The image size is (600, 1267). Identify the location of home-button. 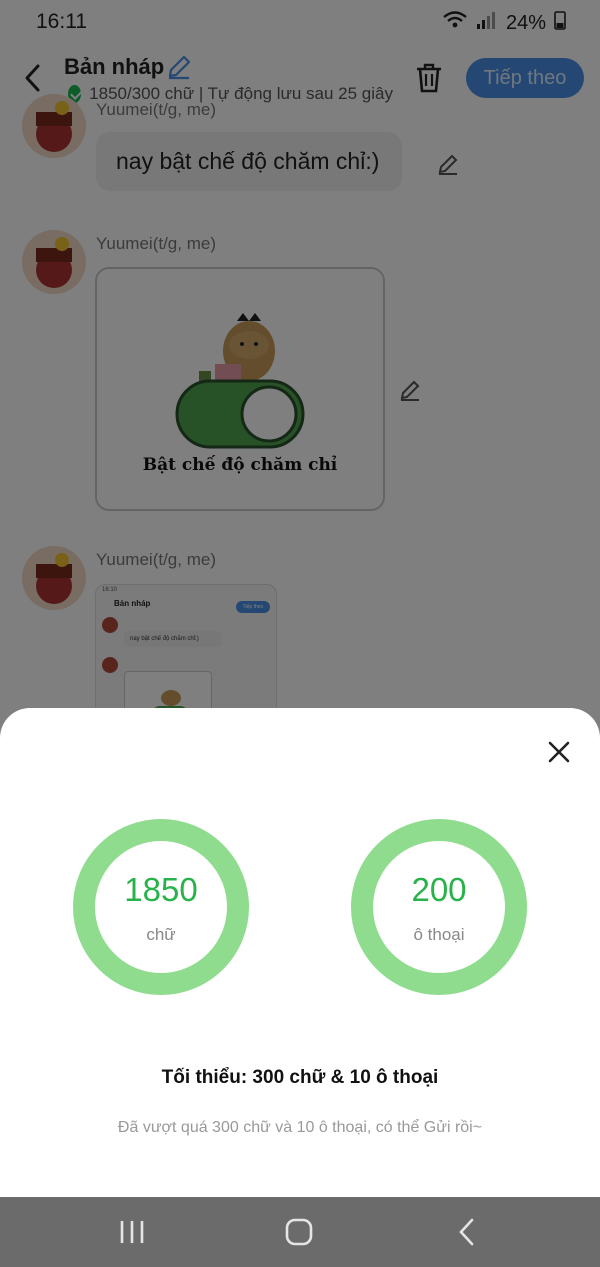
(299, 1234).